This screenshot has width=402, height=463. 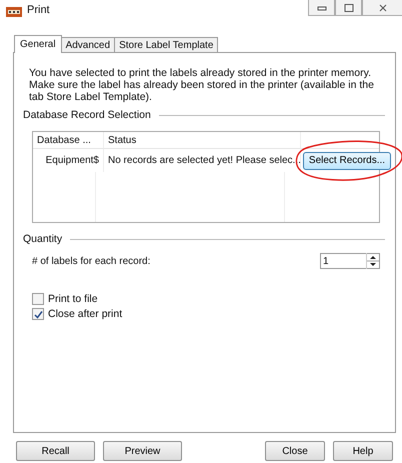 I want to click on column-header: Status, so click(x=202, y=140).